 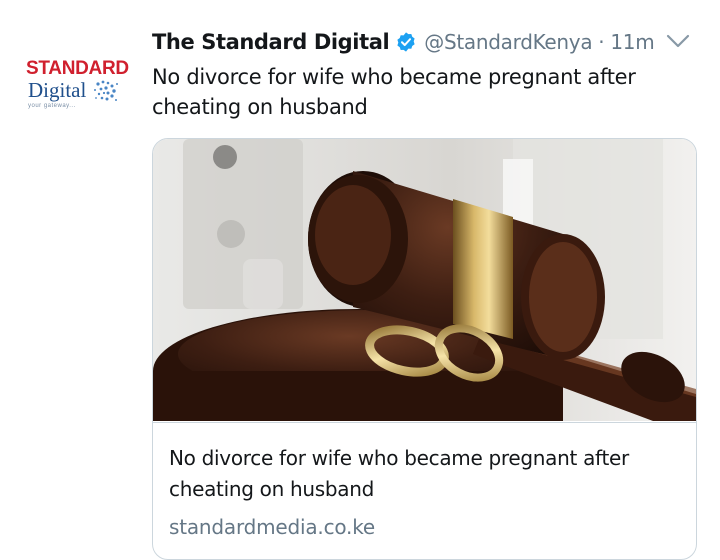 I want to click on timestamp: 11m, so click(x=632, y=42).